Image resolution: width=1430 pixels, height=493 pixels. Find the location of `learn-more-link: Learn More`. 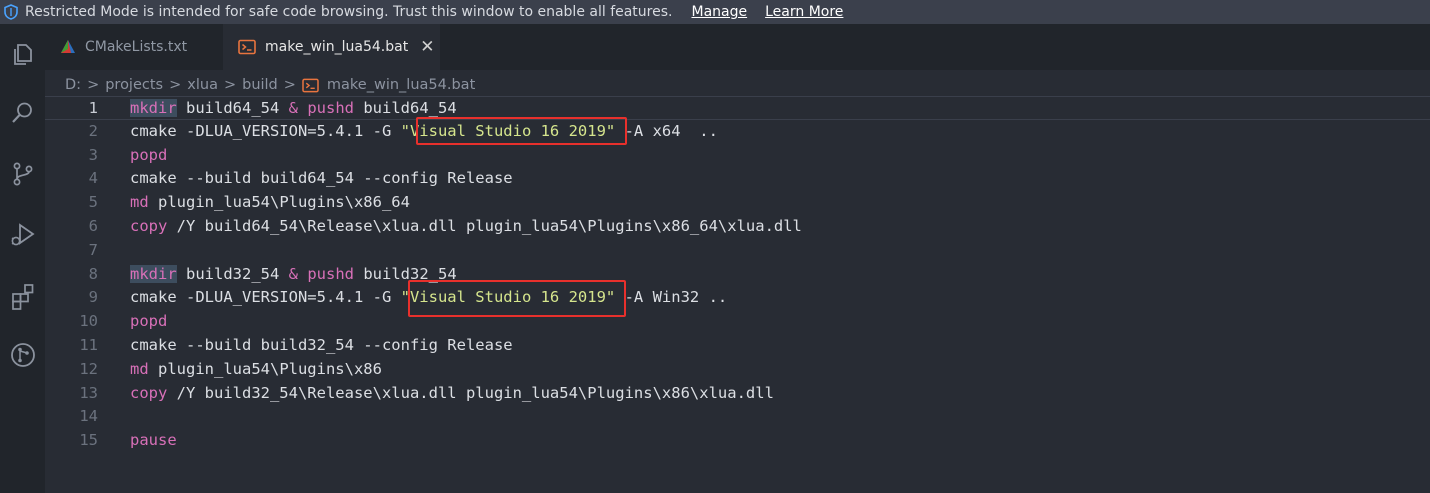

learn-more-link: Learn More is located at coordinates (804, 12).